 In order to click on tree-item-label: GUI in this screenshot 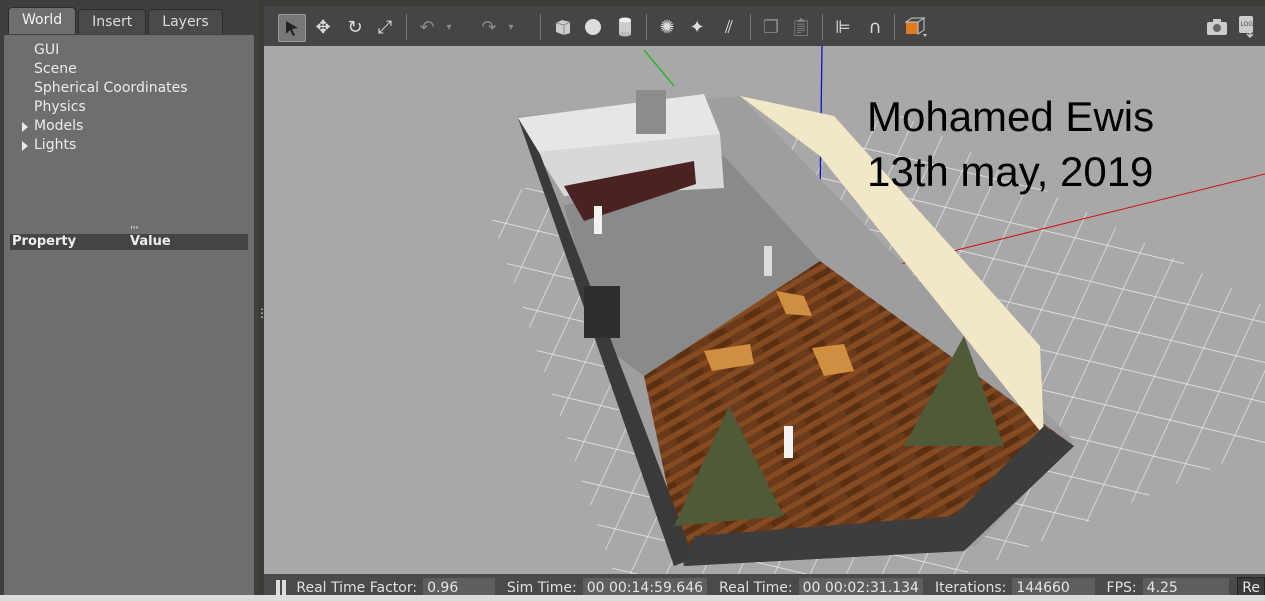, I will do `click(47, 50)`.